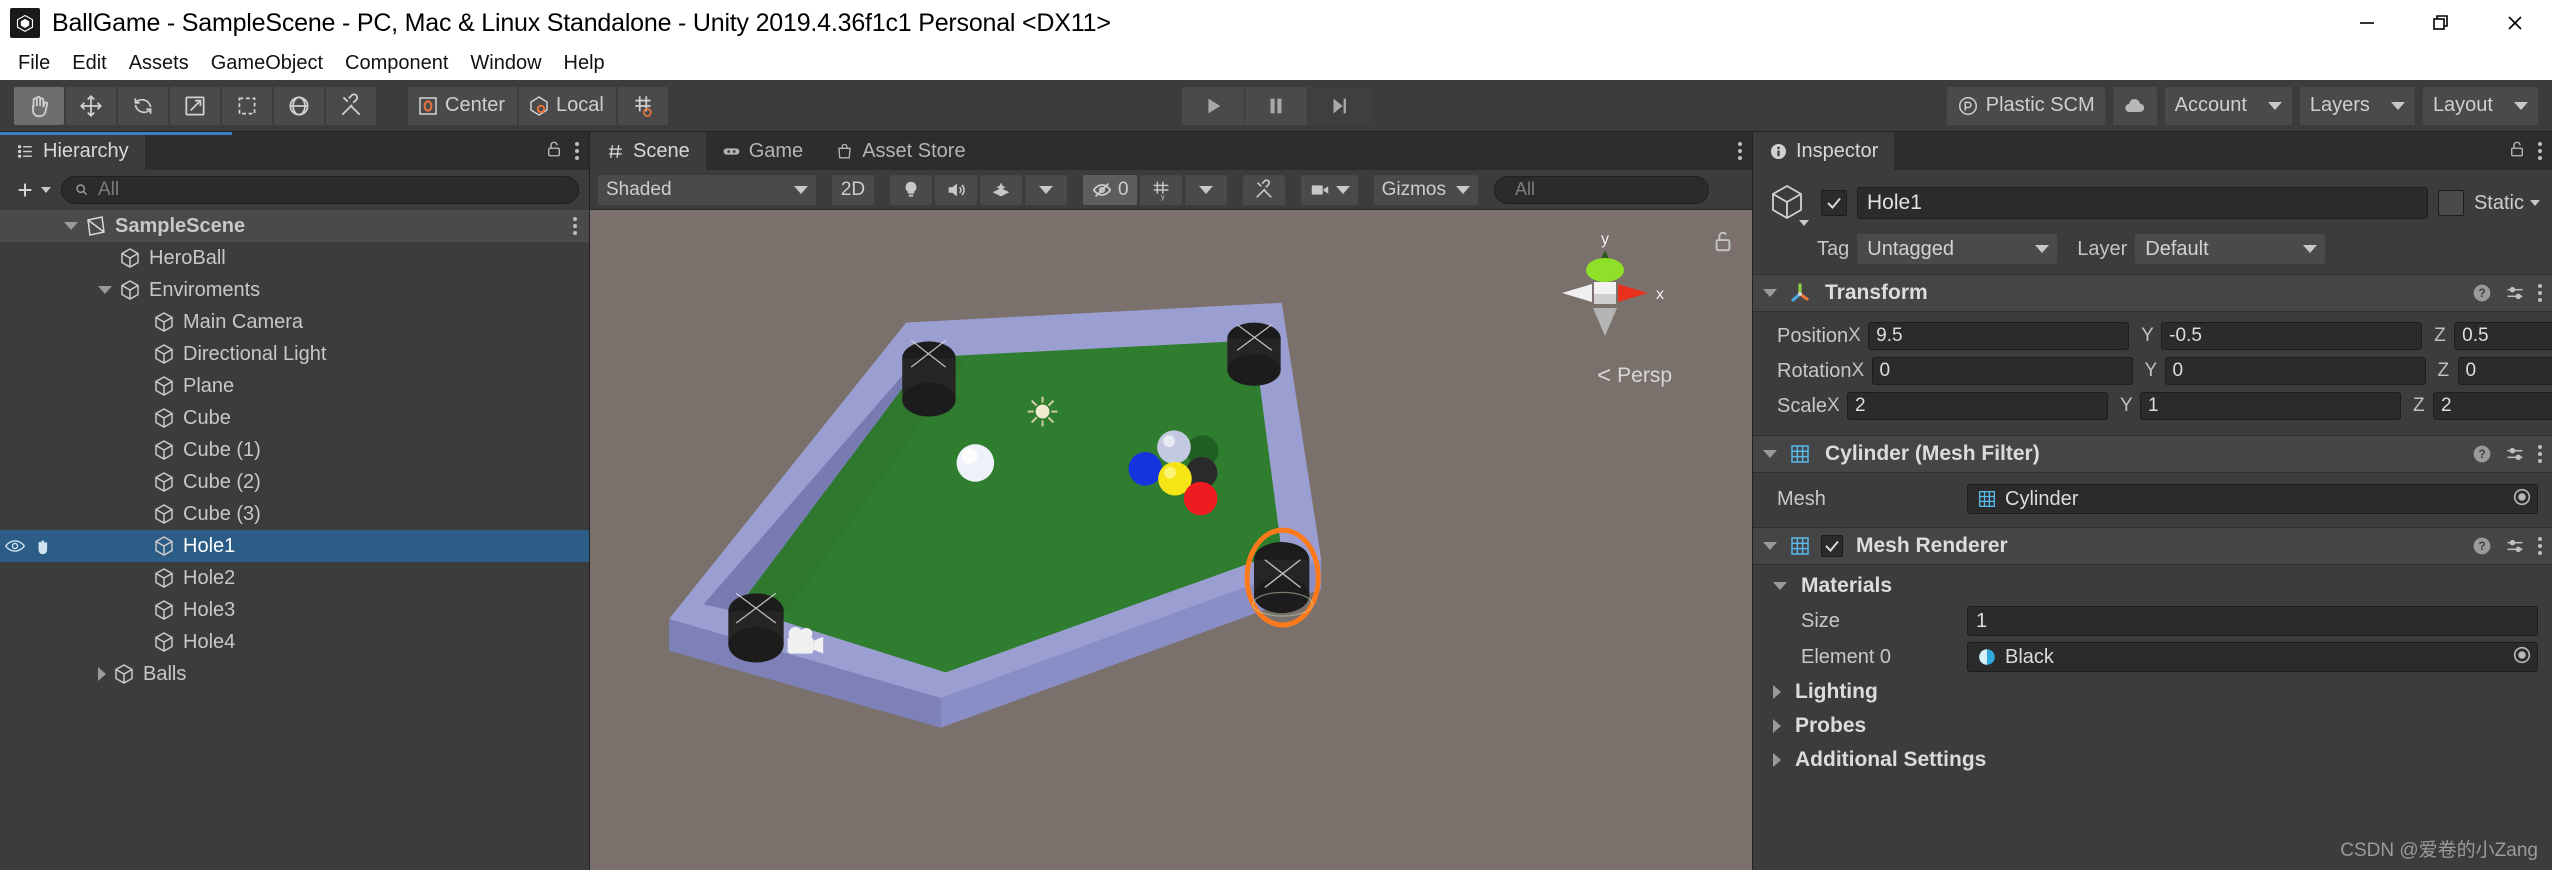 The width and height of the screenshot is (2552, 870). What do you see at coordinates (642, 105) in the screenshot?
I see `grid-snap-icon` at bounding box center [642, 105].